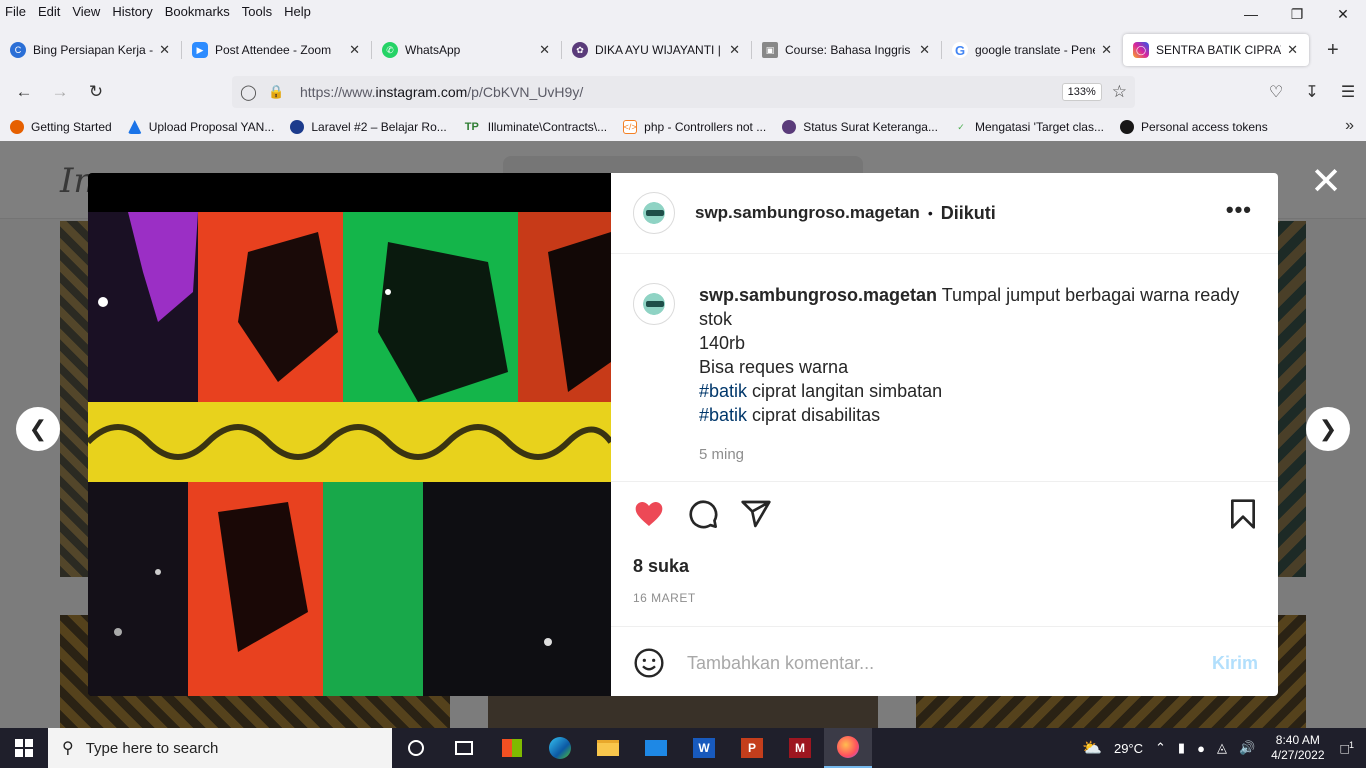 The image size is (1366, 768). I want to click on menu-help: Help, so click(297, 11).